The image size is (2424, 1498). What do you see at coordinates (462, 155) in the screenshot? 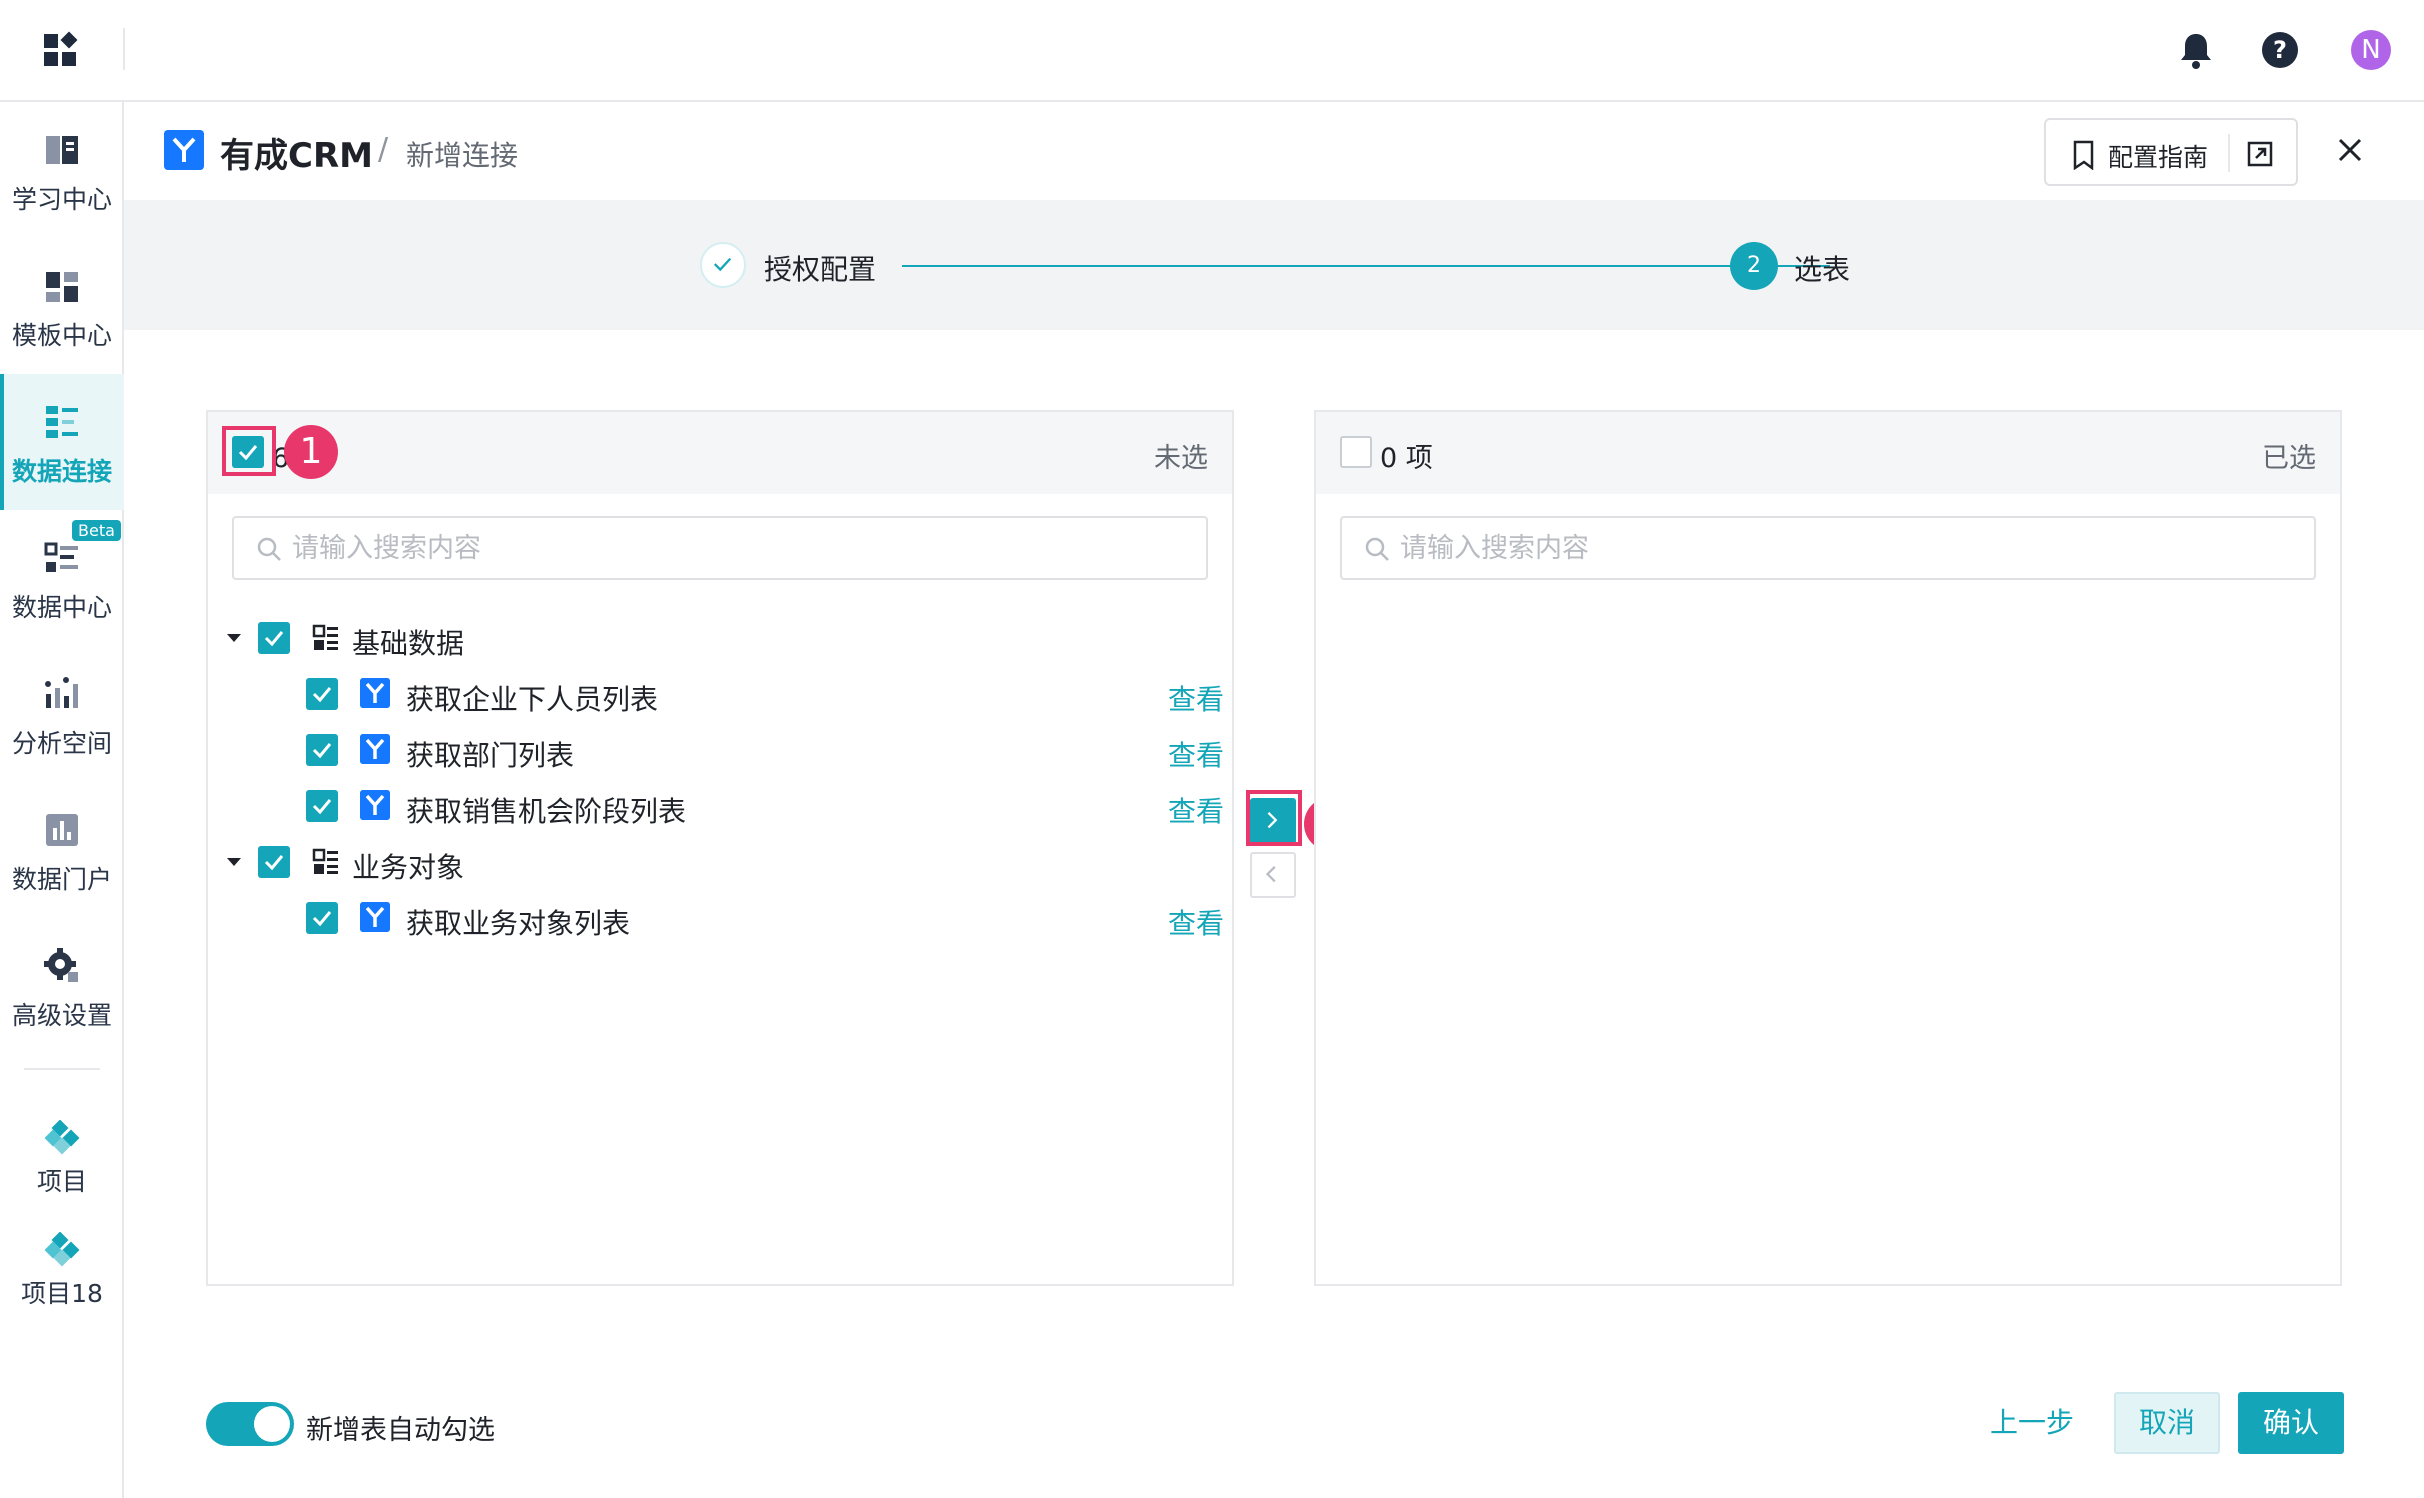
I see `breadcrumb-current: 新增连接` at bounding box center [462, 155].